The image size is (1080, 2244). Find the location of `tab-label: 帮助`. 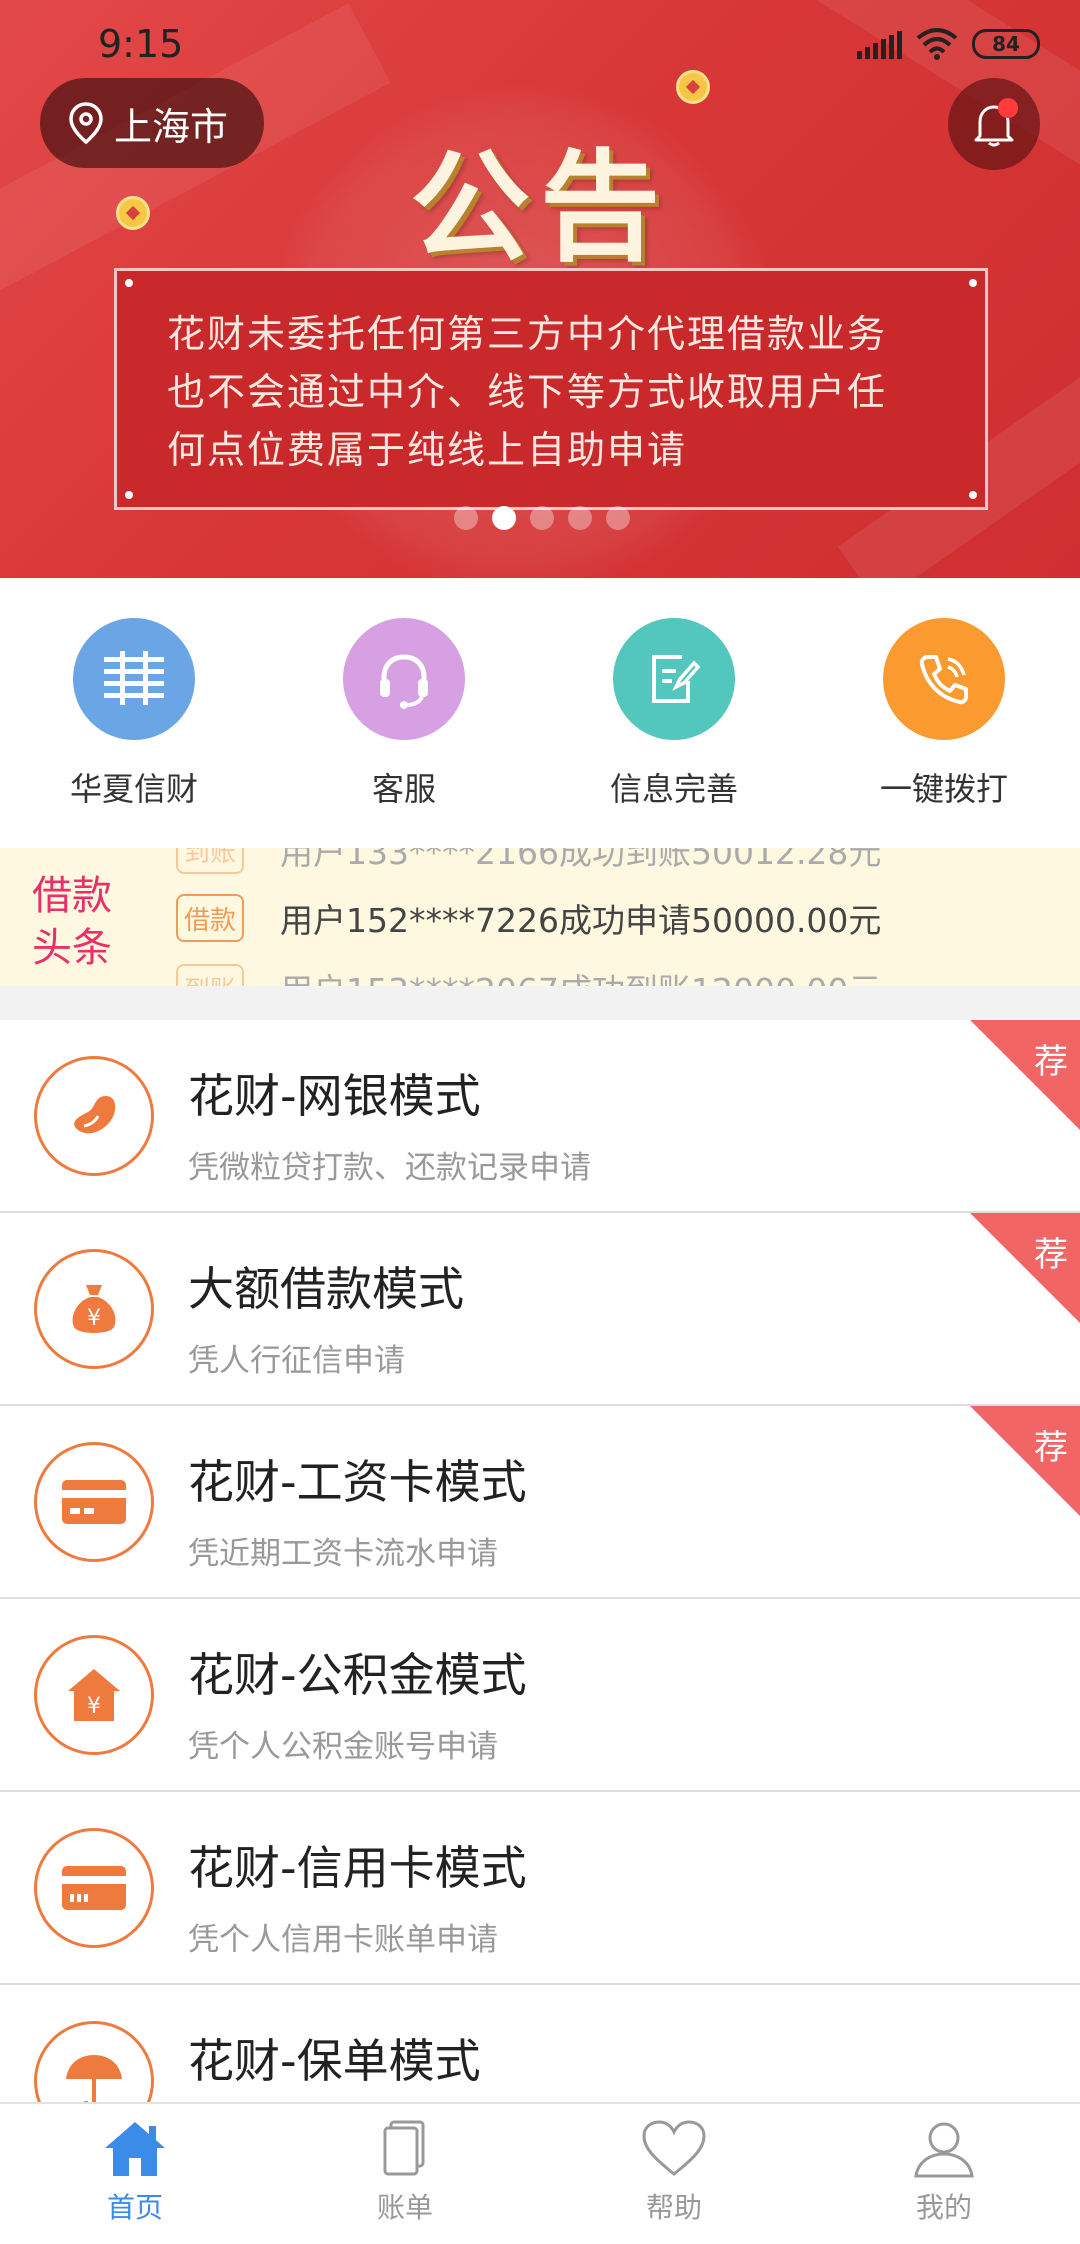

tab-label: 帮助 is located at coordinates (673, 2207).